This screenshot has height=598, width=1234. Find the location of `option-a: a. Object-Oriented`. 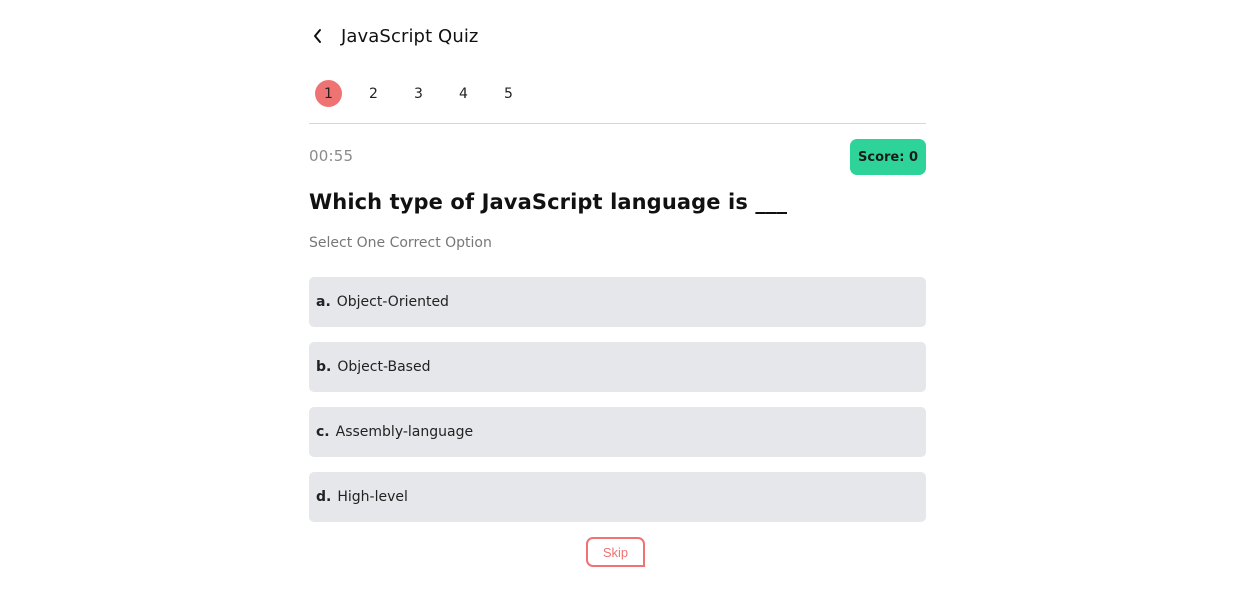

option-a: a. Object-Oriented is located at coordinates (617, 302).